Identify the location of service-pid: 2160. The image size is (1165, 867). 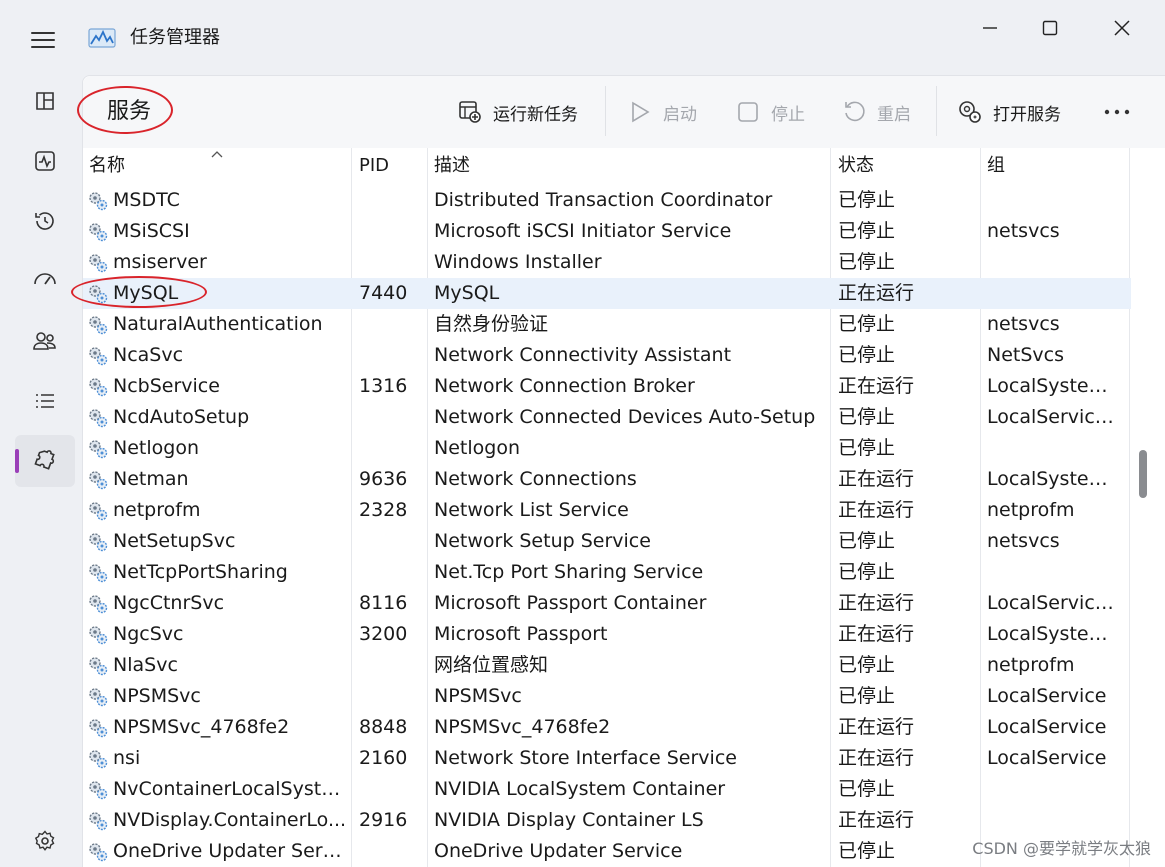
(383, 758).